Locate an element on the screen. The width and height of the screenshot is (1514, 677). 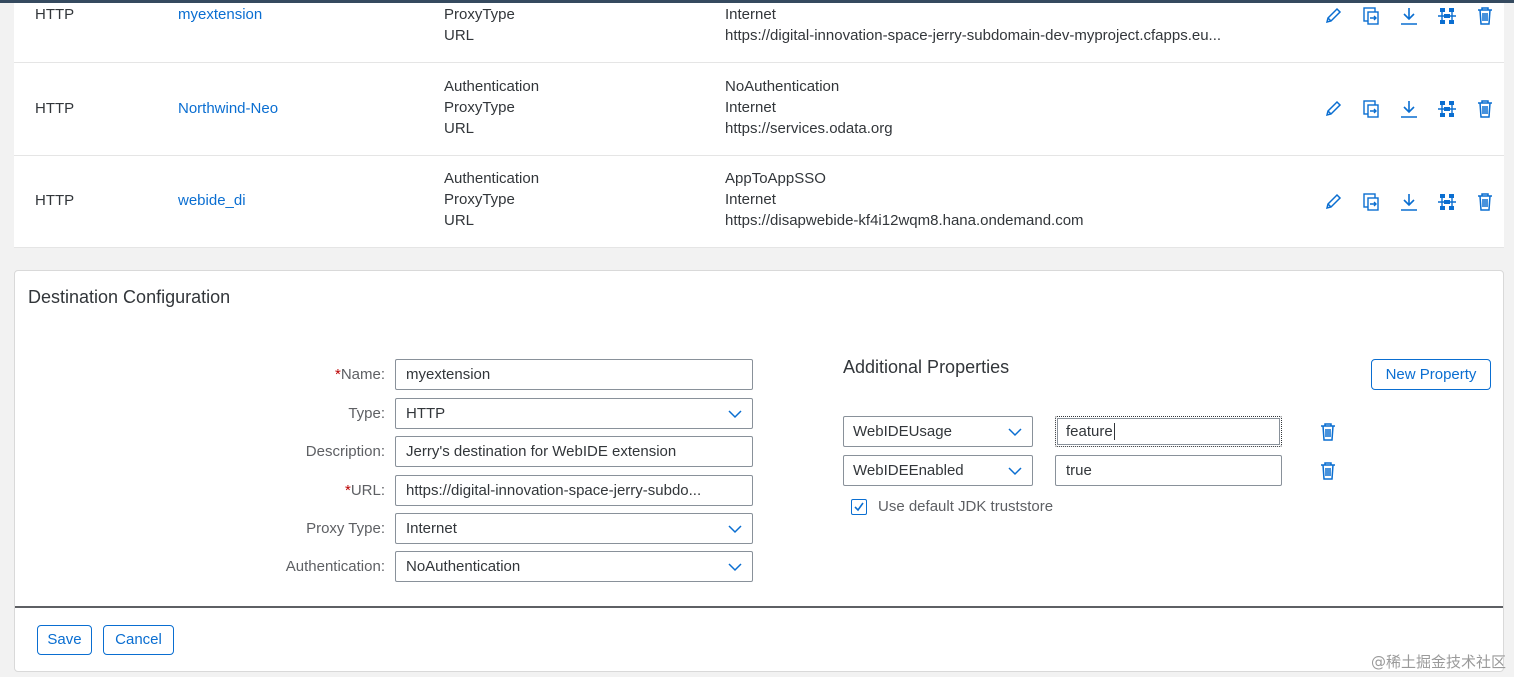
type-row: Type: is located at coordinates (200, 413).